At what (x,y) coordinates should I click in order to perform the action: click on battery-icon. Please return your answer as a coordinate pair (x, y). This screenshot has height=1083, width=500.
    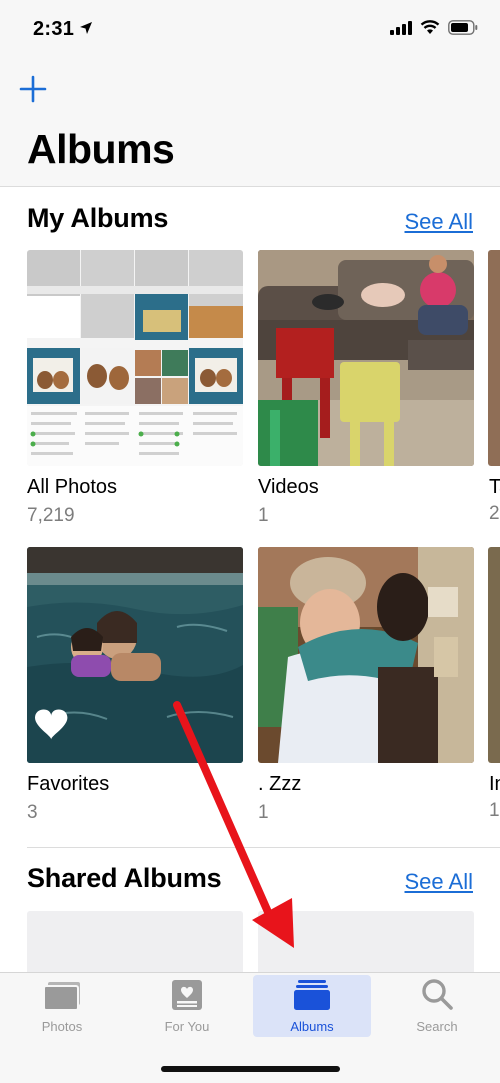
    Looking at the image, I should click on (463, 27).